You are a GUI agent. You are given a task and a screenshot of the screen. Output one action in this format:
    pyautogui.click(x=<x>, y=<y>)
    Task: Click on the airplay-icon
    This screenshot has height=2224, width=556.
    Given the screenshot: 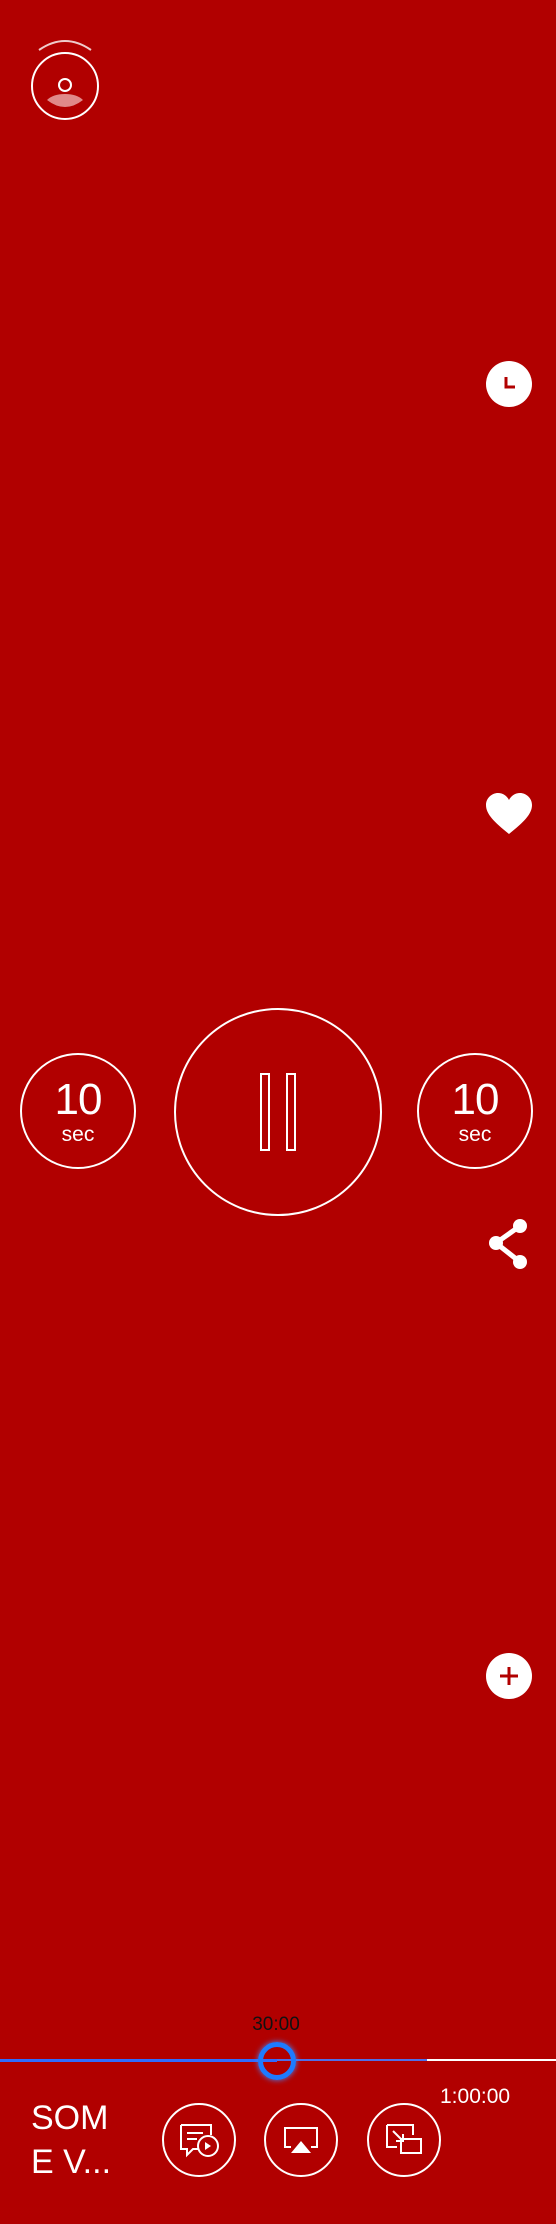 What is the action you would take?
    pyautogui.click(x=301, y=2140)
    